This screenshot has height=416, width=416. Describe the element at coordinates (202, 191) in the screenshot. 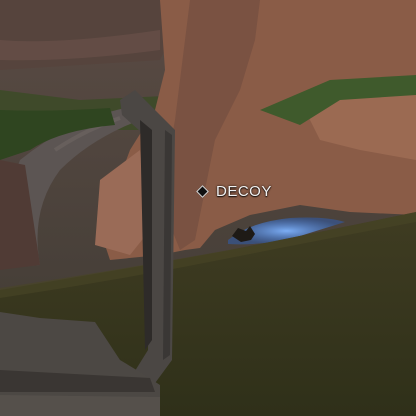

I see `diamond-icon` at that location.